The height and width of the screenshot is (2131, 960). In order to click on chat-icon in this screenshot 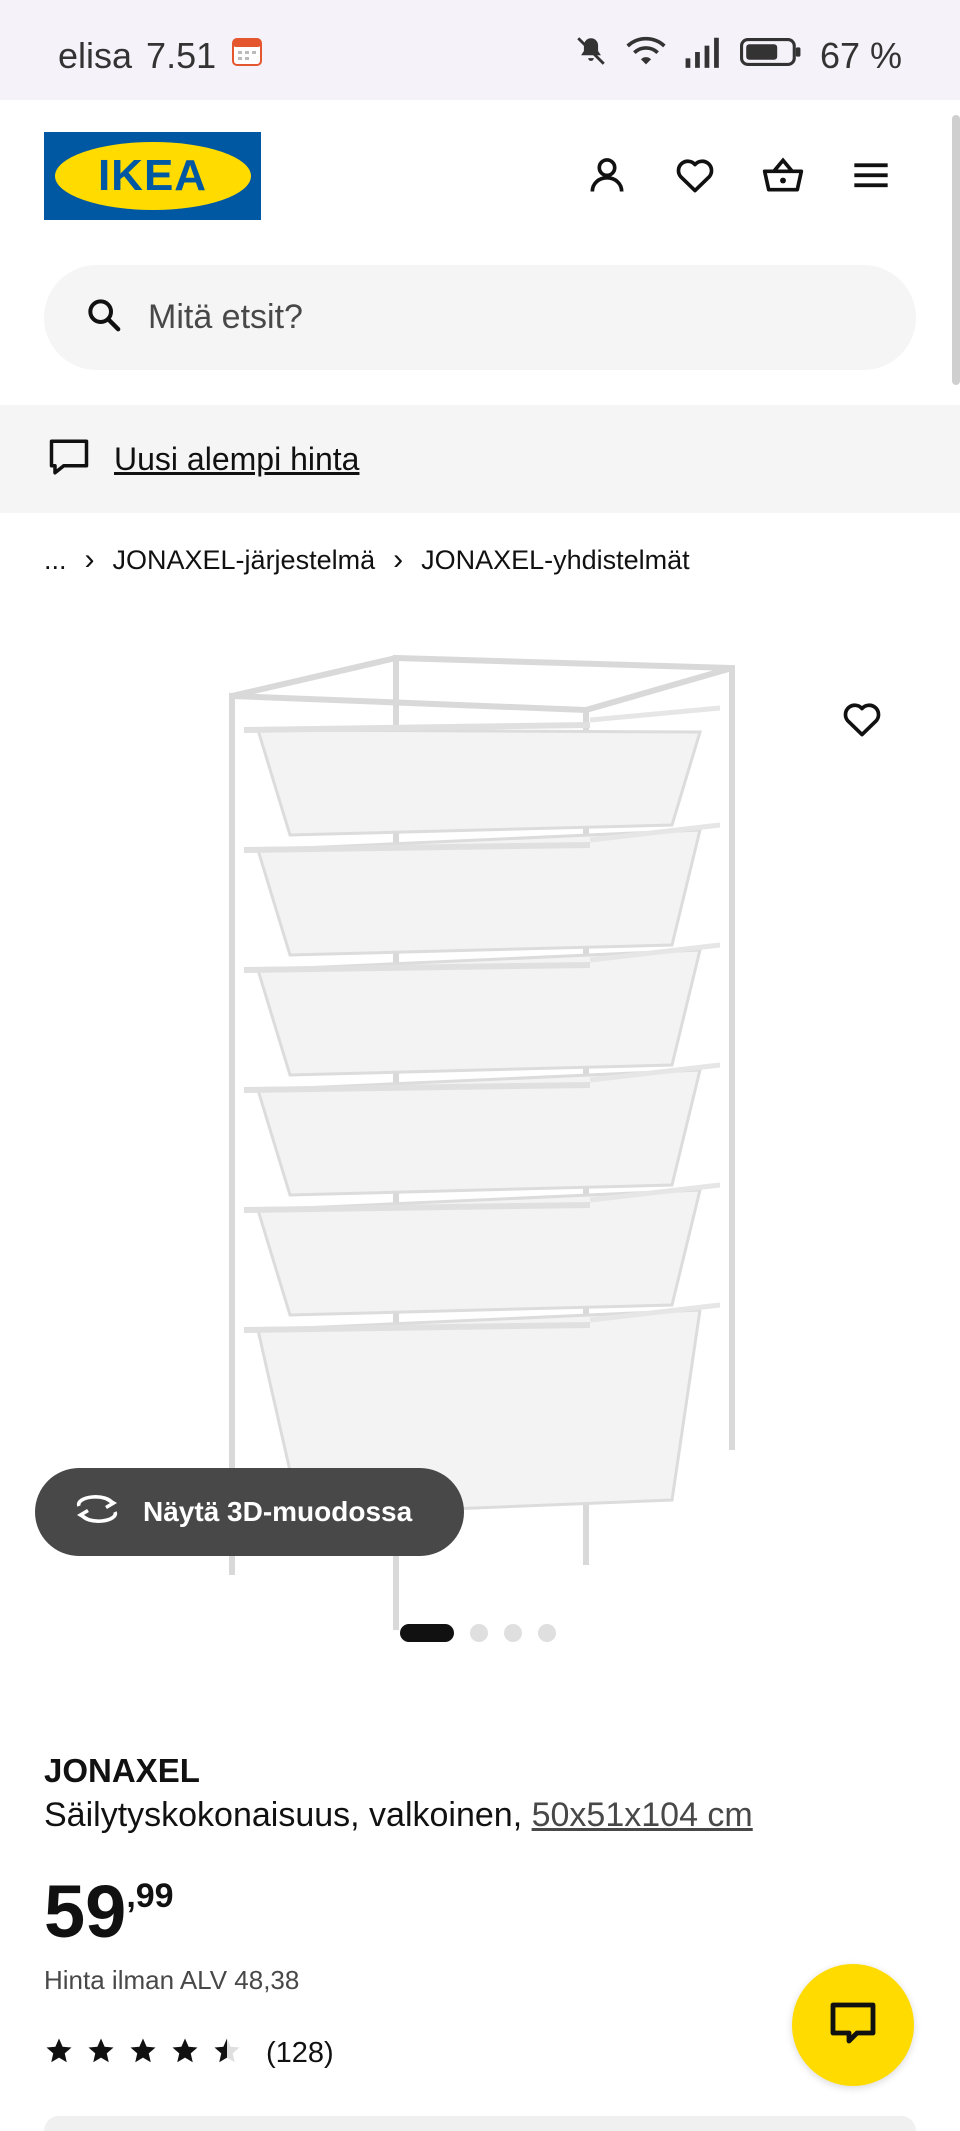, I will do `click(853, 2025)`.